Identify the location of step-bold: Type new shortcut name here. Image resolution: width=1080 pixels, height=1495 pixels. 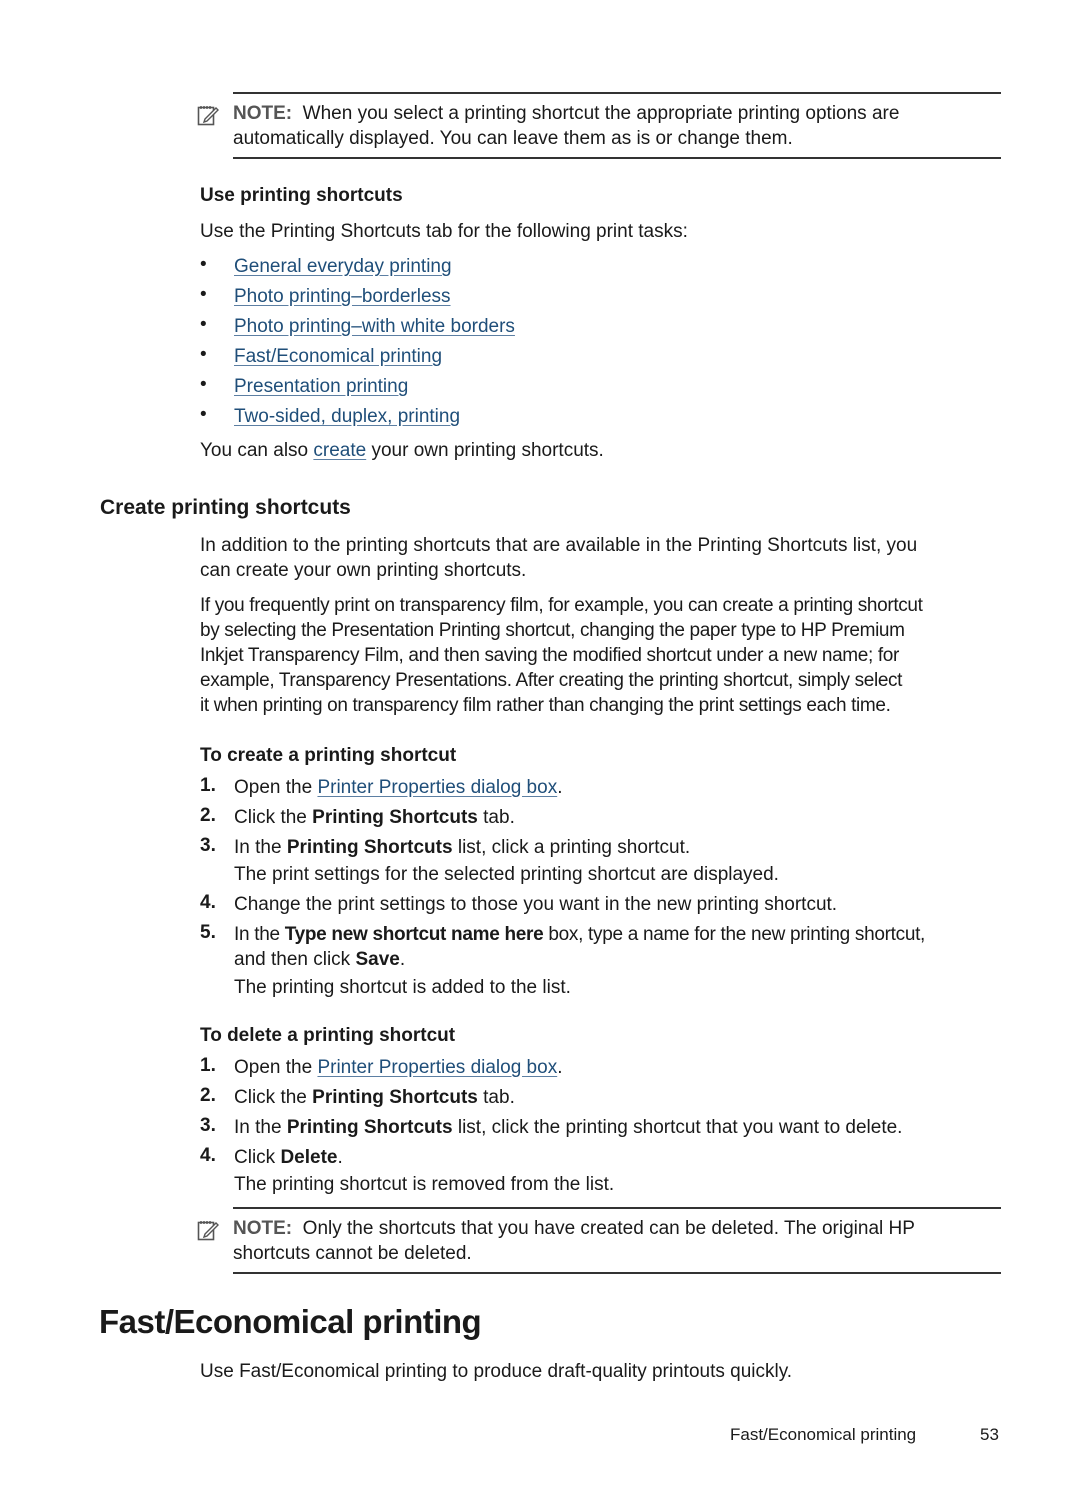
(414, 934).